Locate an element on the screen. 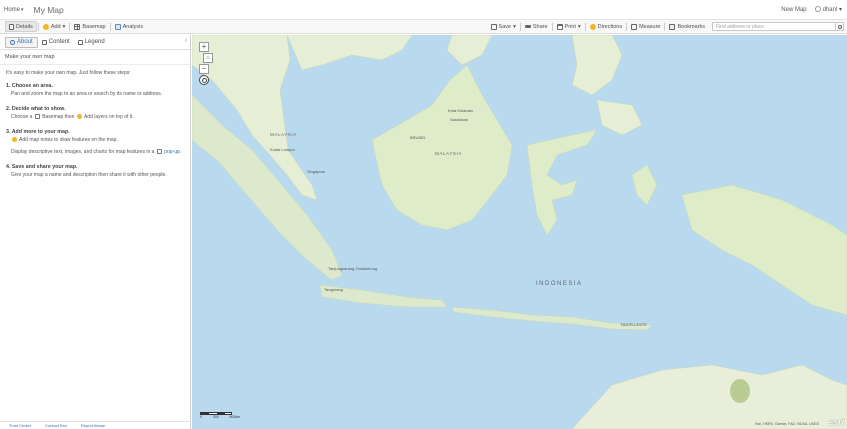 The height and width of the screenshot is (429, 847). land-indochina is located at coordinates (349, 53).